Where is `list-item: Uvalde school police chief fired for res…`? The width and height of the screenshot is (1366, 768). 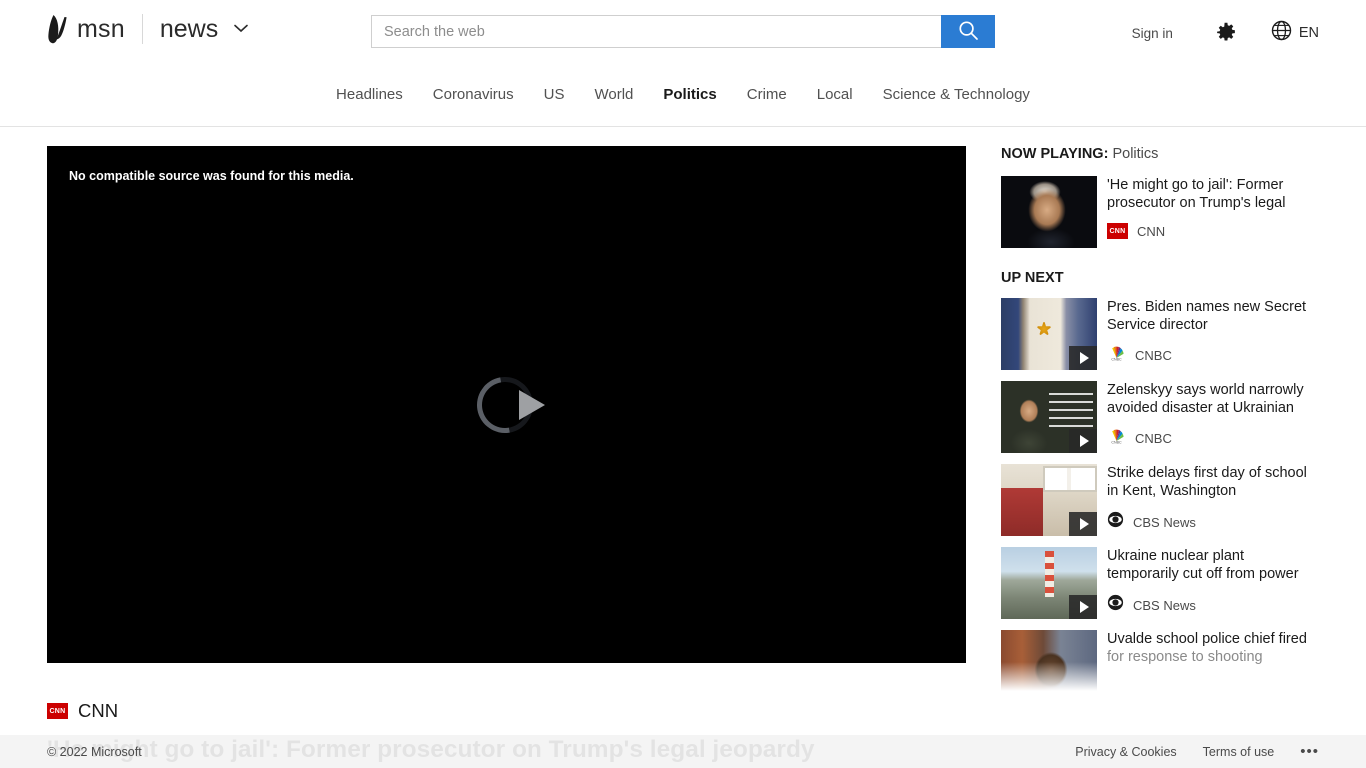 list-item: Uvalde school police chief fired for res… is located at coordinates (1160, 663).